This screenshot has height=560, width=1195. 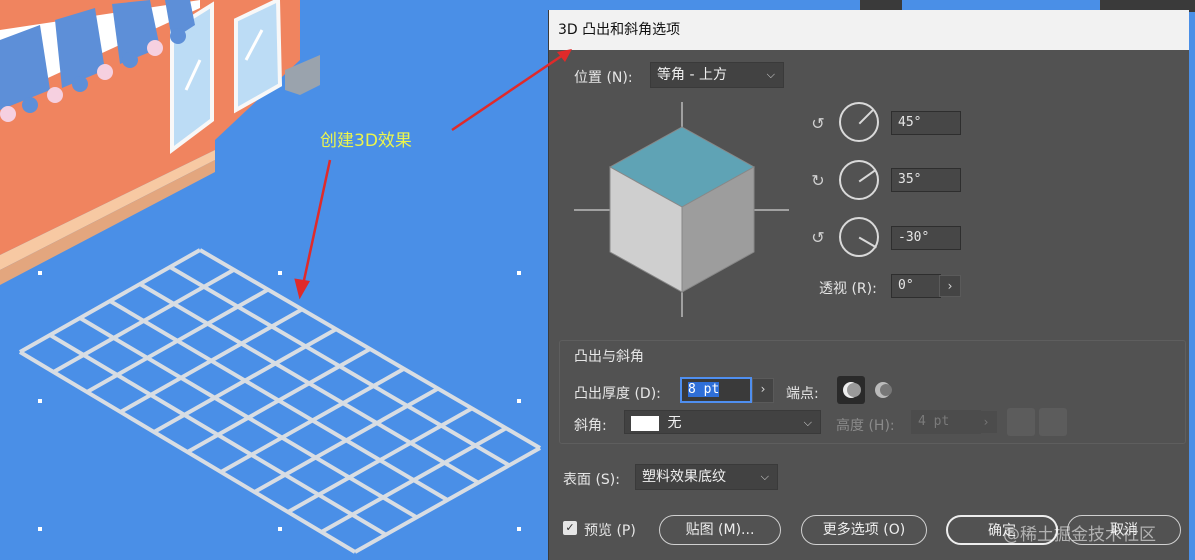 I want to click on rotate-y-field: 35°, so click(x=926, y=180).